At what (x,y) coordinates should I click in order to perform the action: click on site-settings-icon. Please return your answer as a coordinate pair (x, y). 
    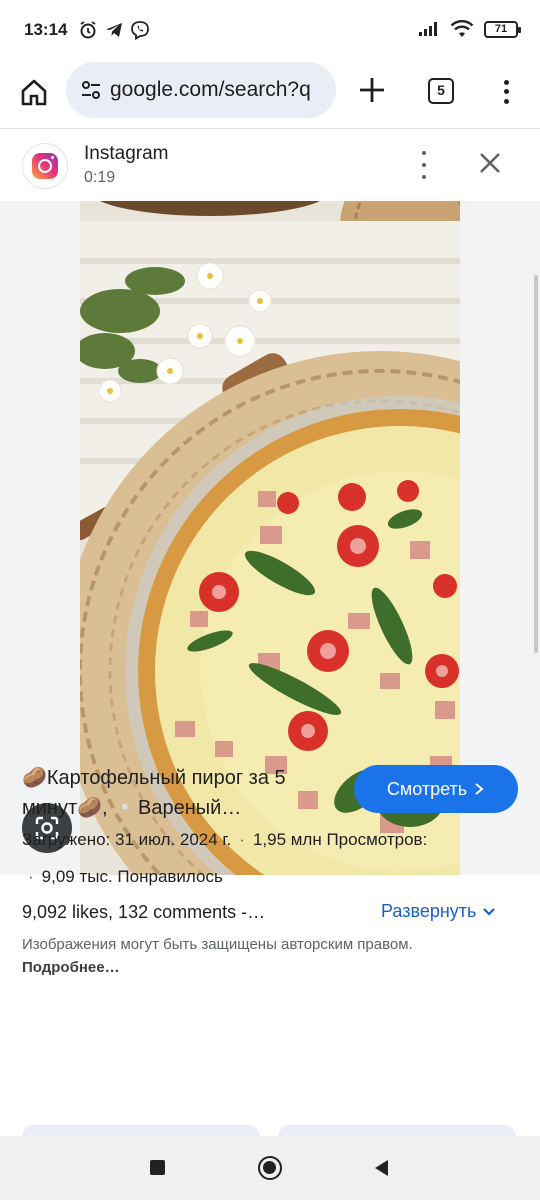
    Looking at the image, I should click on (91, 90).